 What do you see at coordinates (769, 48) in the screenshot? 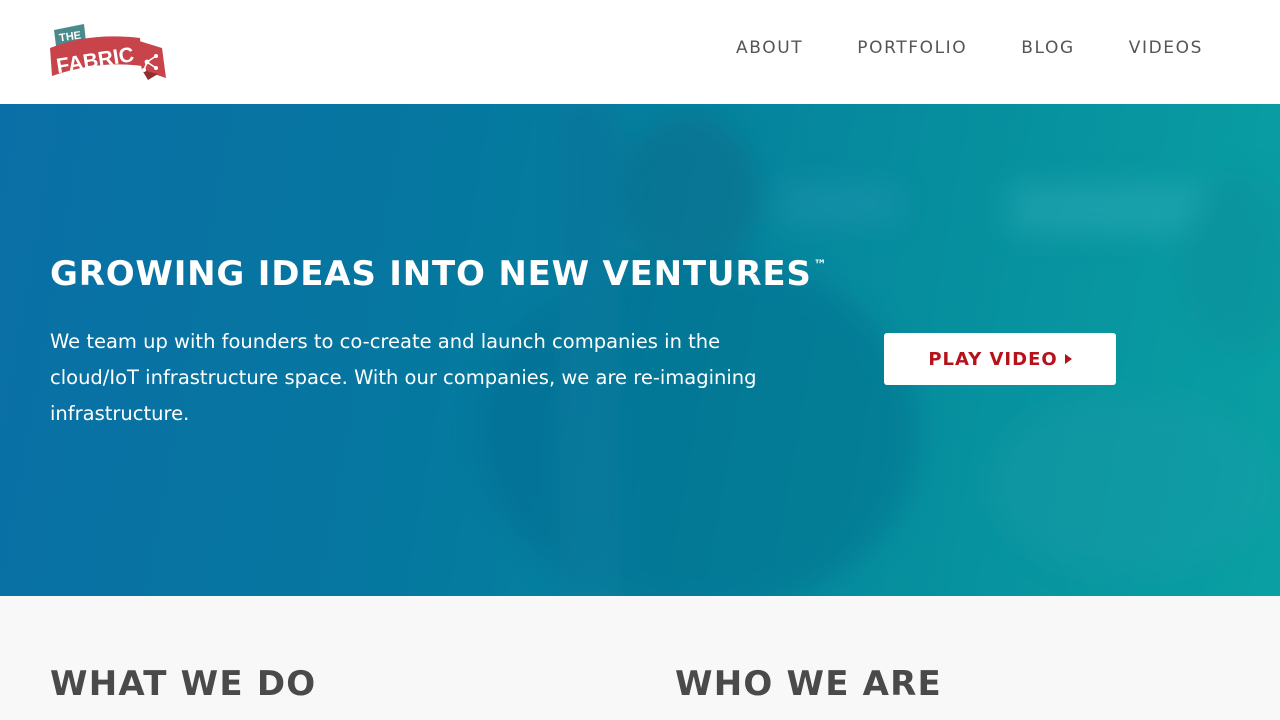
I see `nav-link-about: ABOUT` at bounding box center [769, 48].